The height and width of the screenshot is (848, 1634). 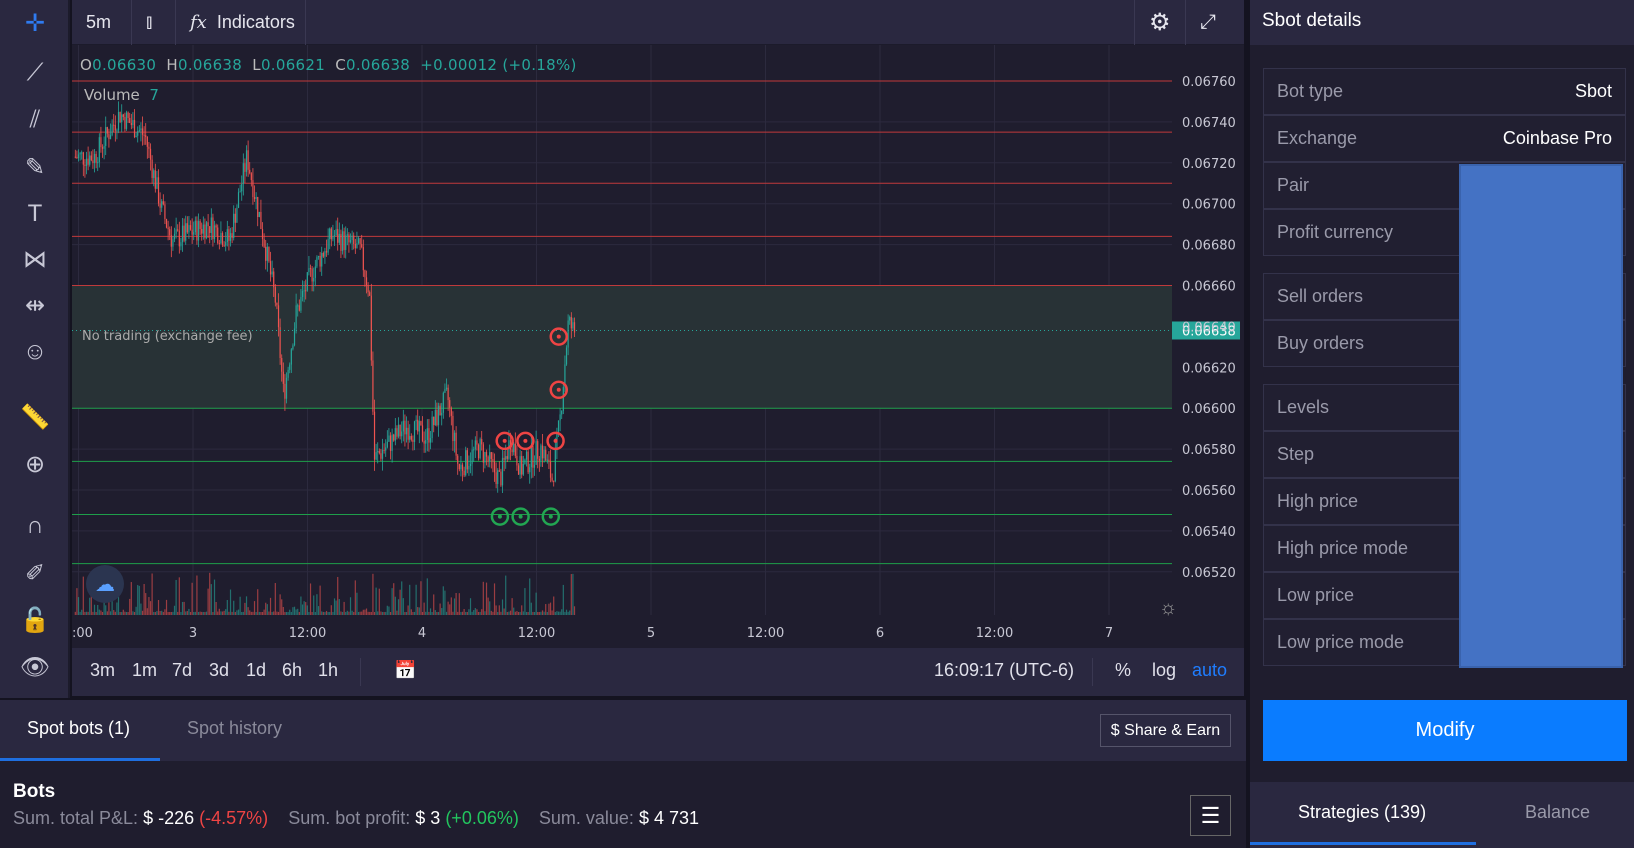 What do you see at coordinates (256, 670) in the screenshot?
I see `range-1d: 1d` at bounding box center [256, 670].